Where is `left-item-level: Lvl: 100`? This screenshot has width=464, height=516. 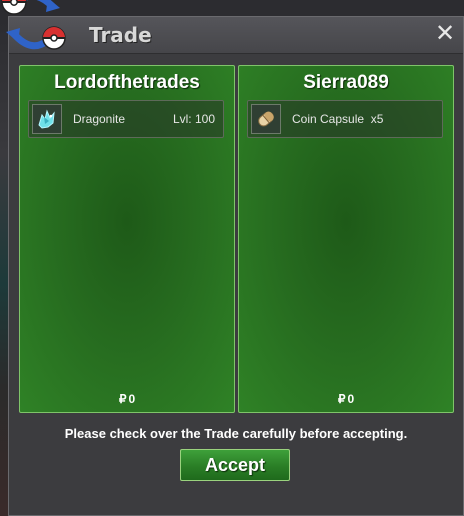
left-item-level: Lvl: 100 is located at coordinates (193, 119).